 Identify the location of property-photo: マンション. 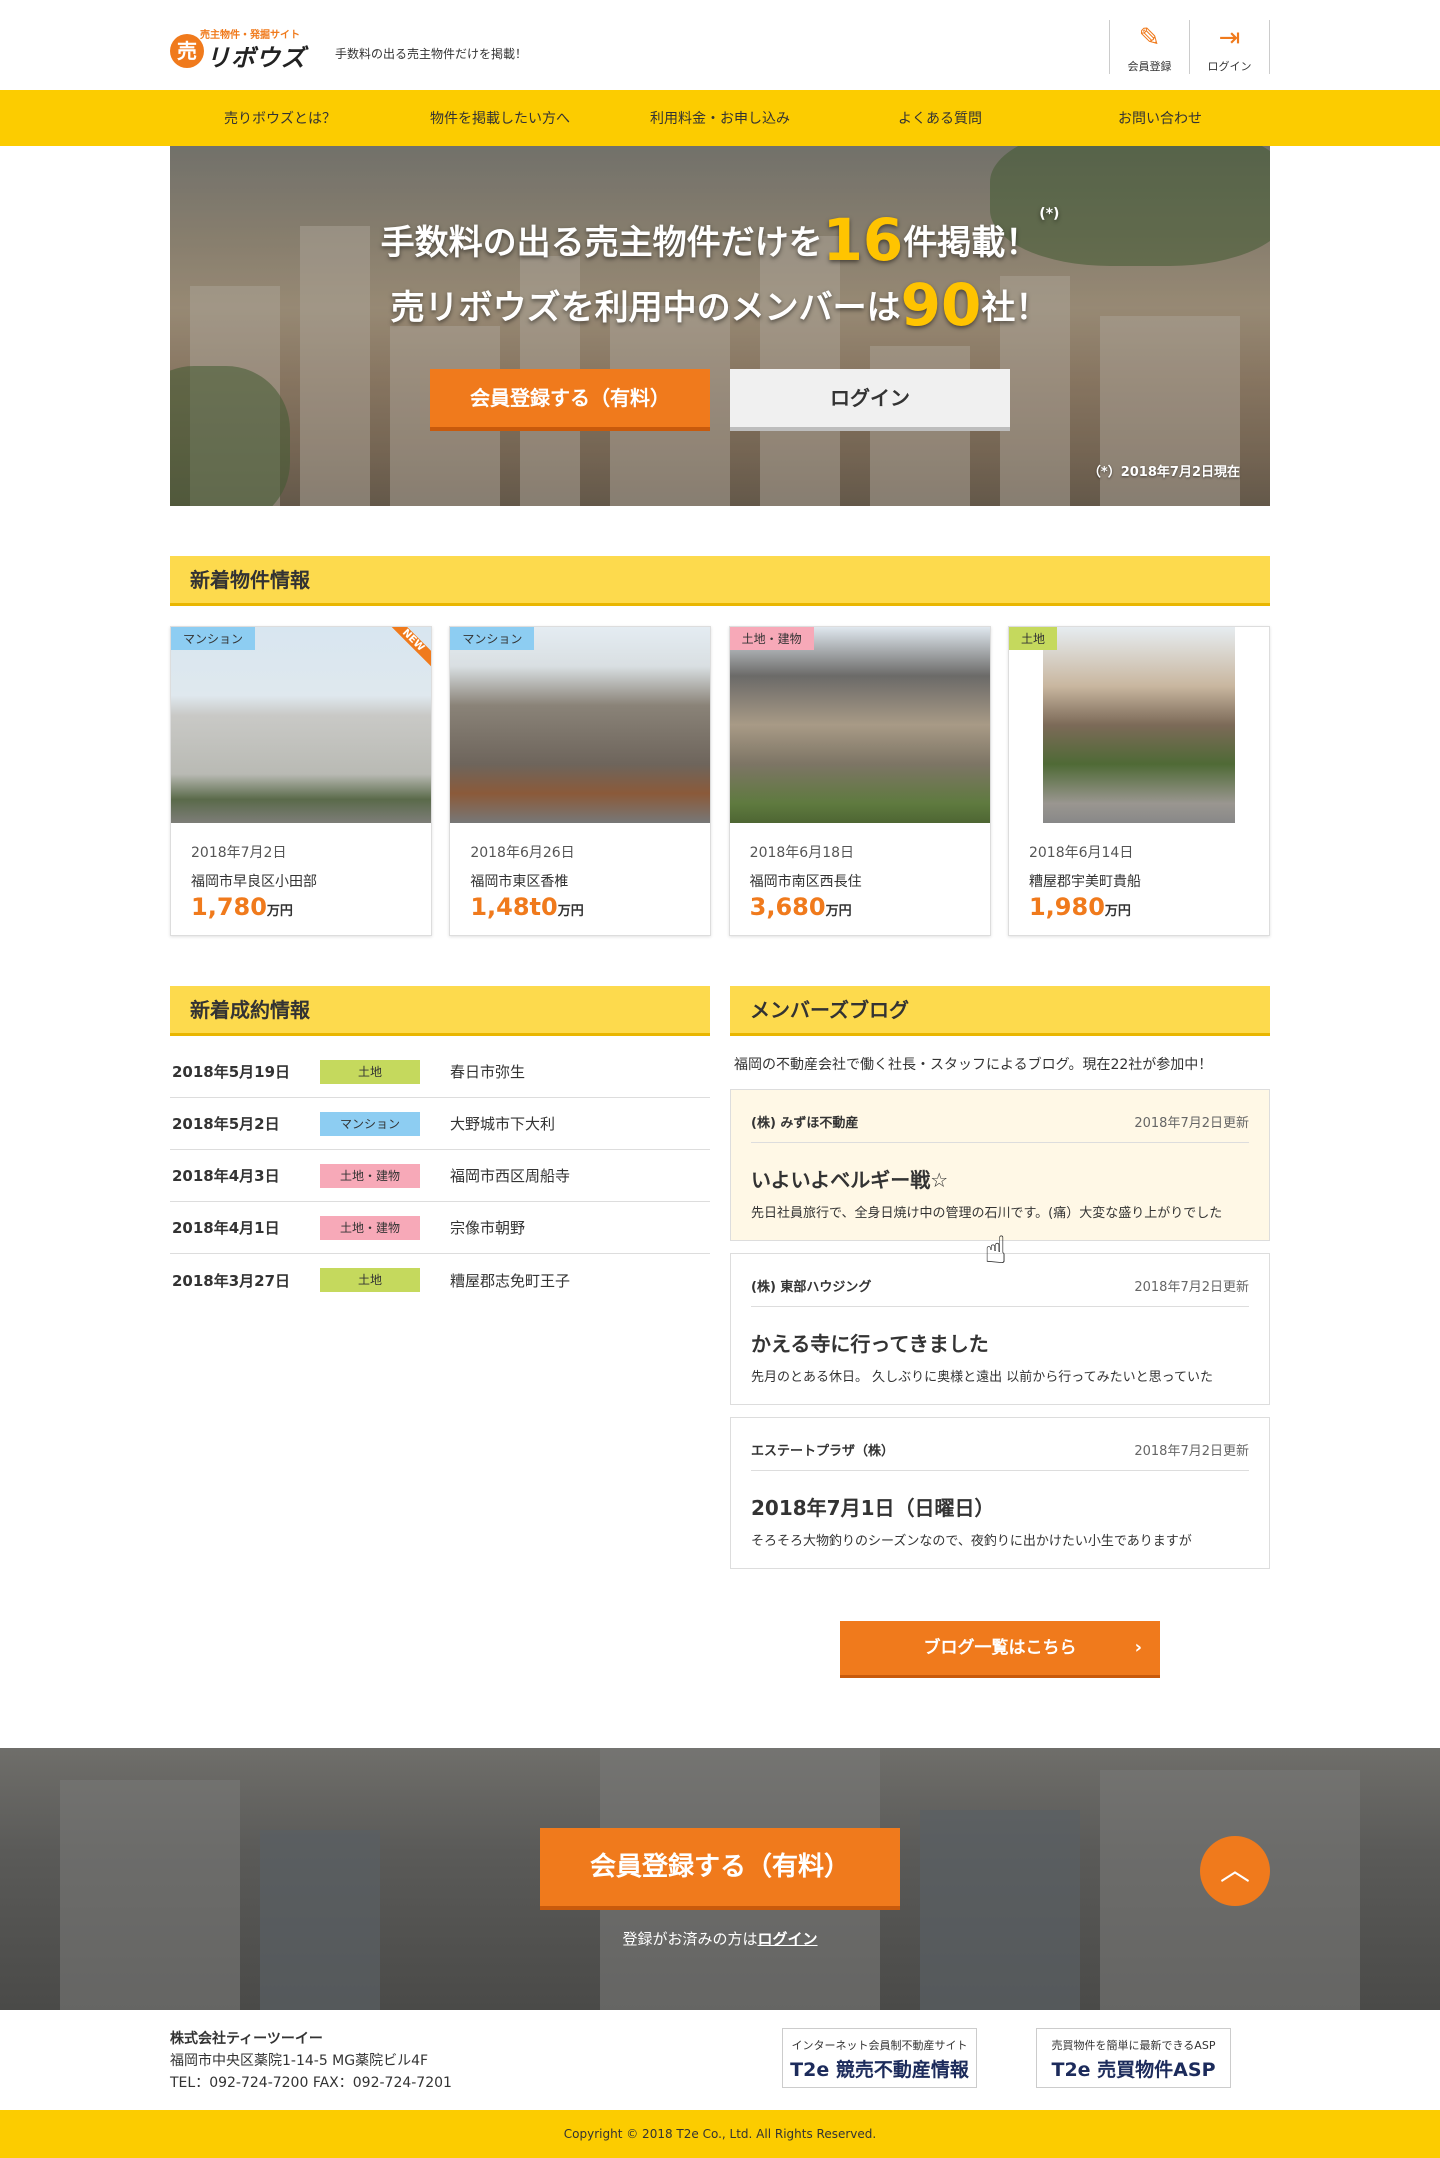
(580, 725).